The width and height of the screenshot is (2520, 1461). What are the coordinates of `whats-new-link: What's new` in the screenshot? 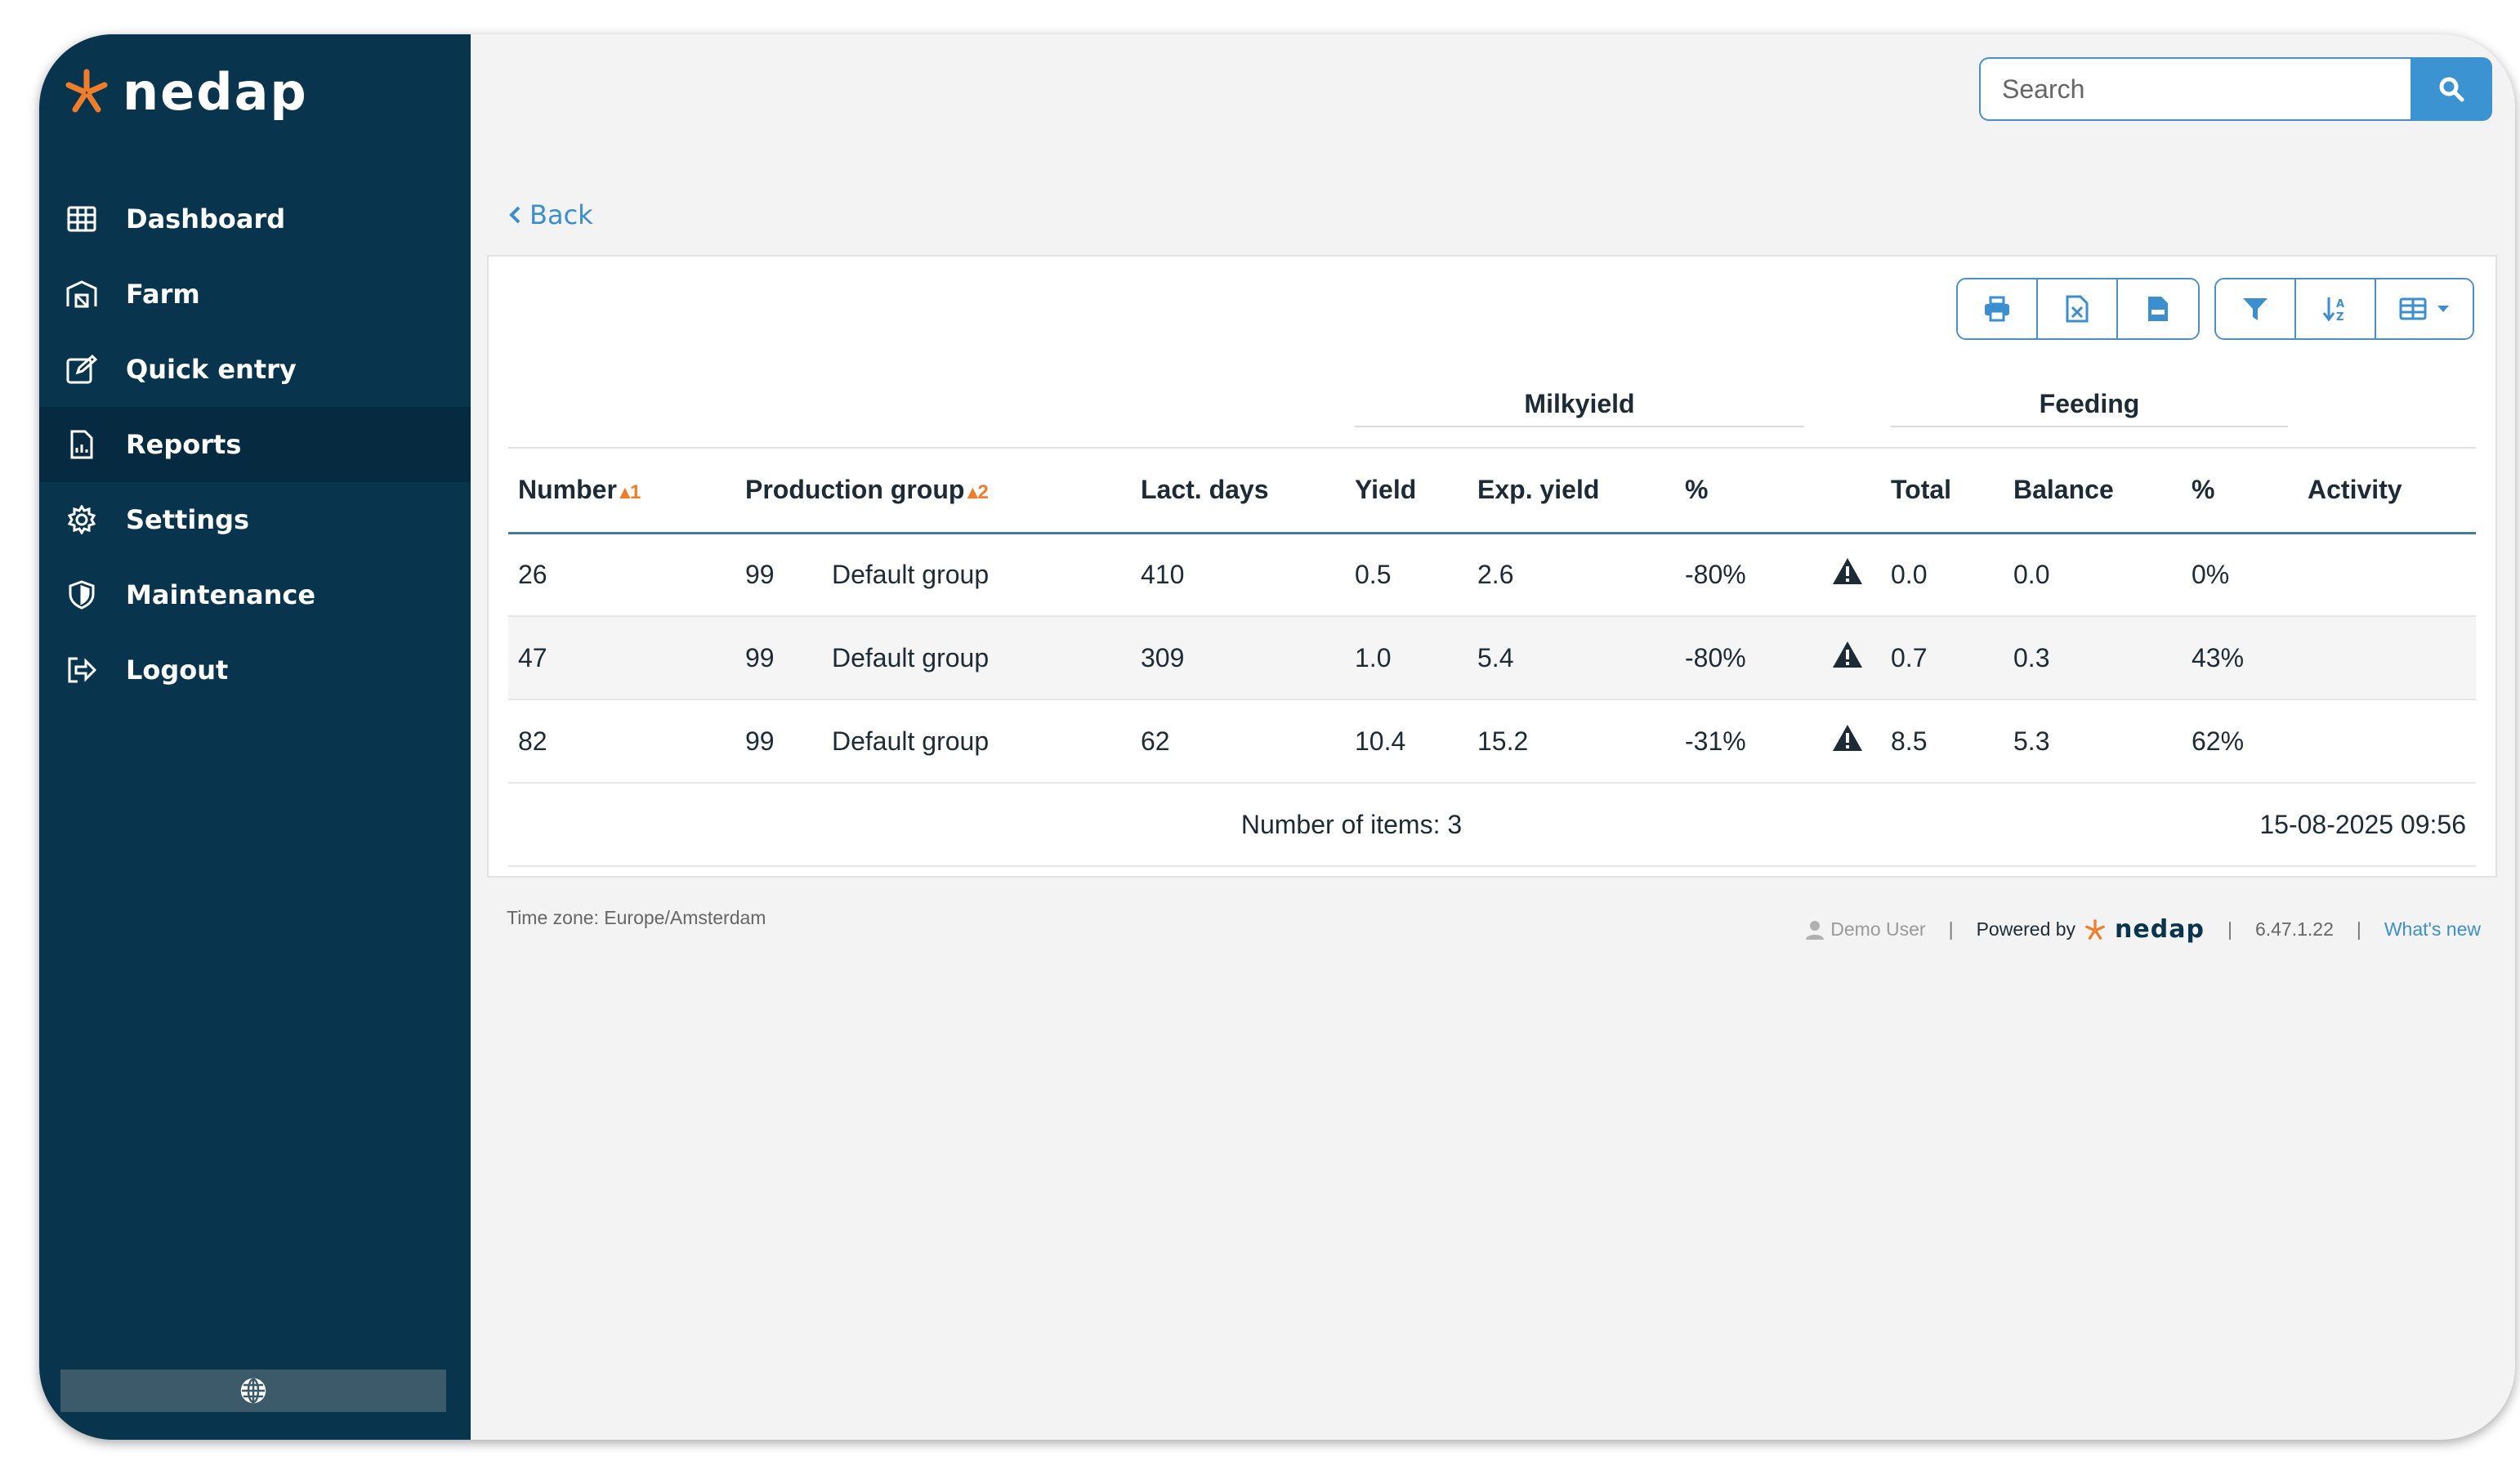 It's located at (2432, 929).